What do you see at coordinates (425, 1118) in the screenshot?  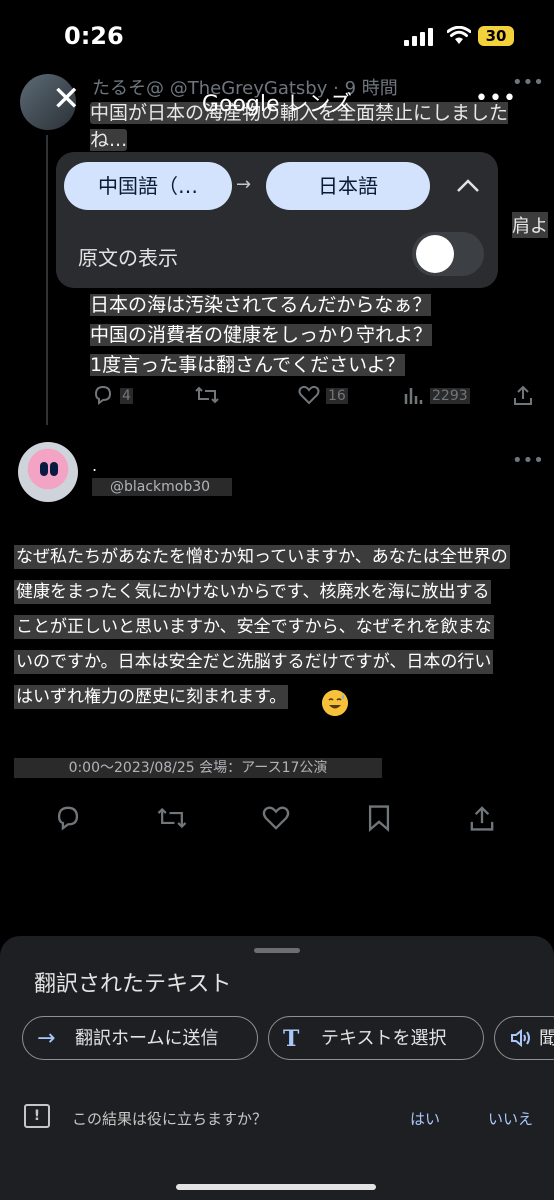 I see `feedback-yes-button: はい` at bounding box center [425, 1118].